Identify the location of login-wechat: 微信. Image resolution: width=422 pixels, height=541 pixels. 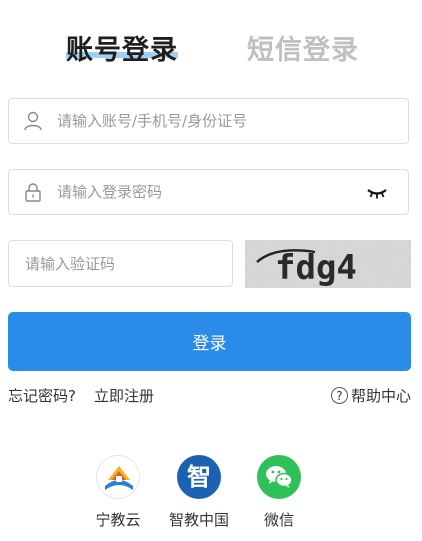
(279, 492).